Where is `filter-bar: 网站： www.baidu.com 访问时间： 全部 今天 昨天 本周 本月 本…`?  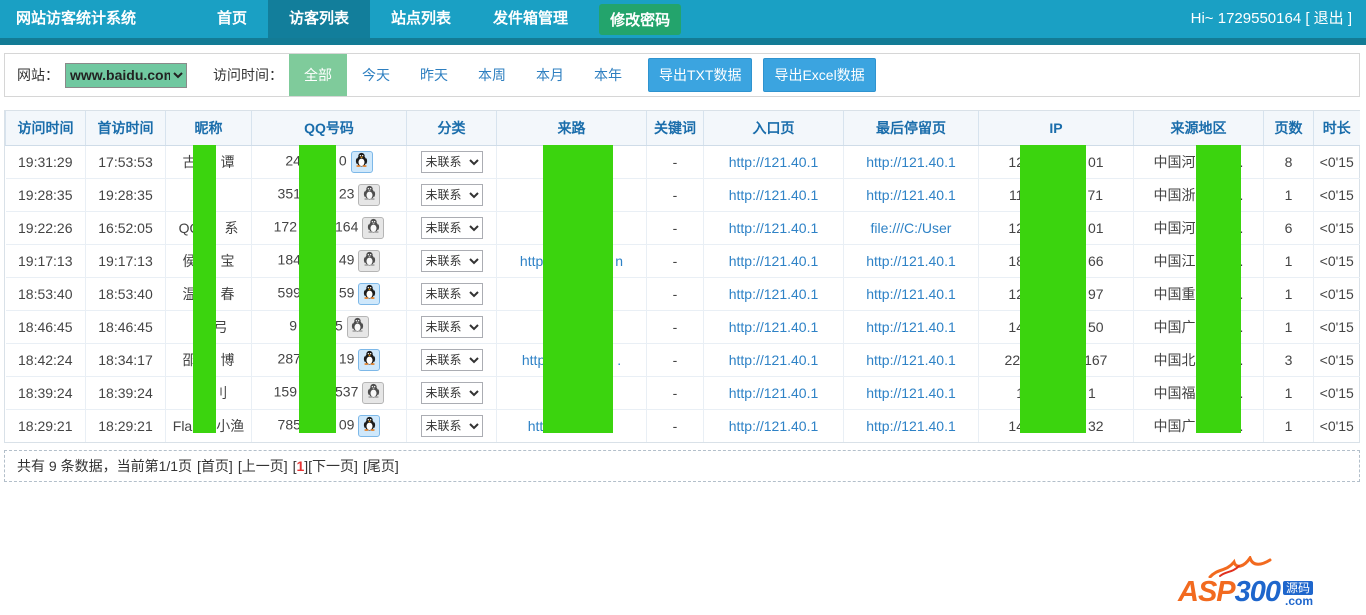 filter-bar: 网站： www.baidu.com 访问时间： 全部 今天 昨天 本周 本月 本… is located at coordinates (682, 75).